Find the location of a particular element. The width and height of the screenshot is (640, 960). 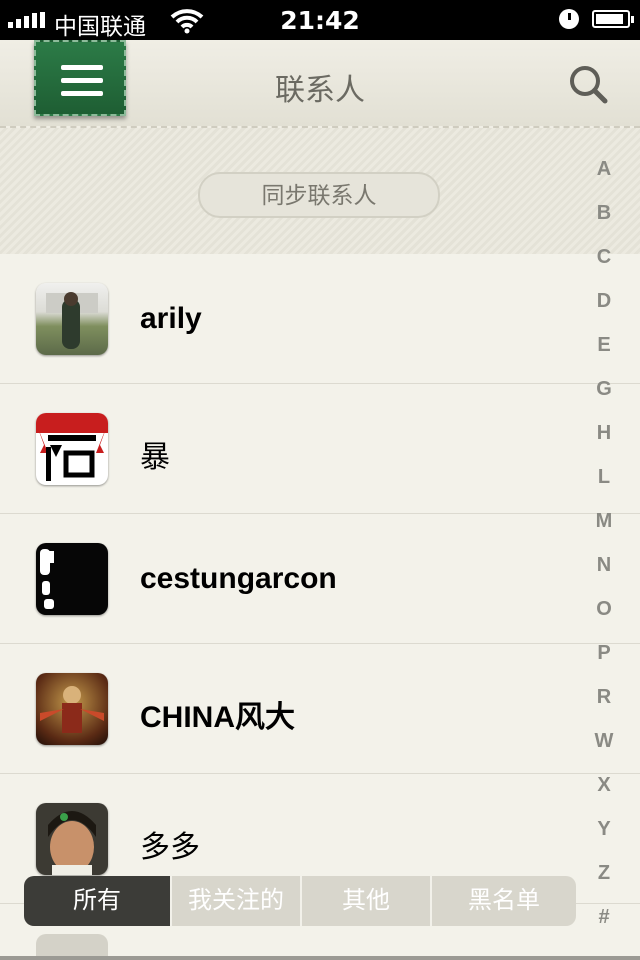

filter-tabs: 所有 我关注的 其他 黑名单 is located at coordinates (300, 901).